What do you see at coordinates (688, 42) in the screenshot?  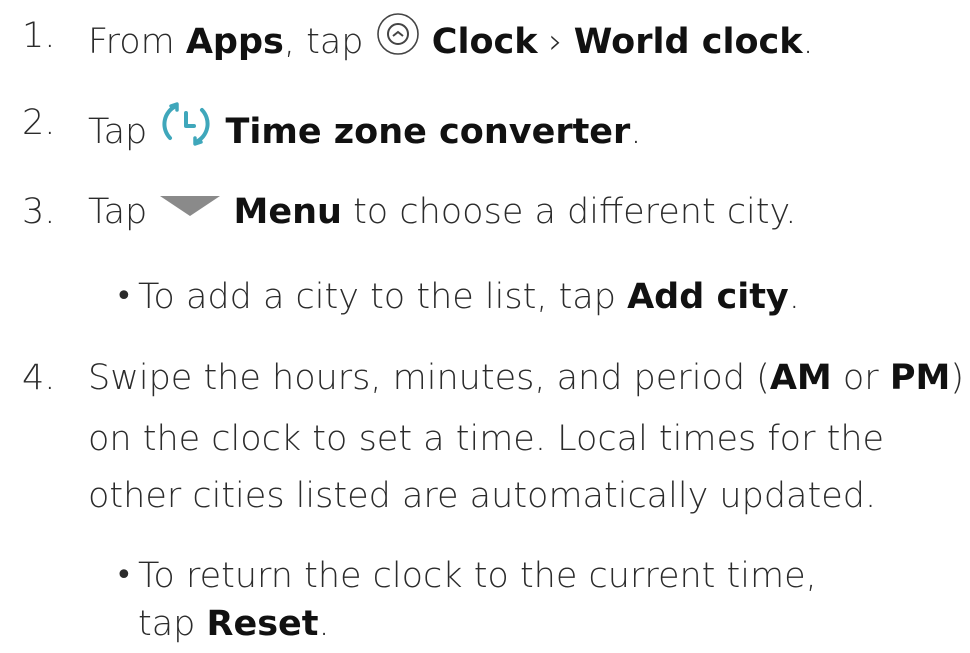 I see `step-1-world-clock: World clock` at bounding box center [688, 42].